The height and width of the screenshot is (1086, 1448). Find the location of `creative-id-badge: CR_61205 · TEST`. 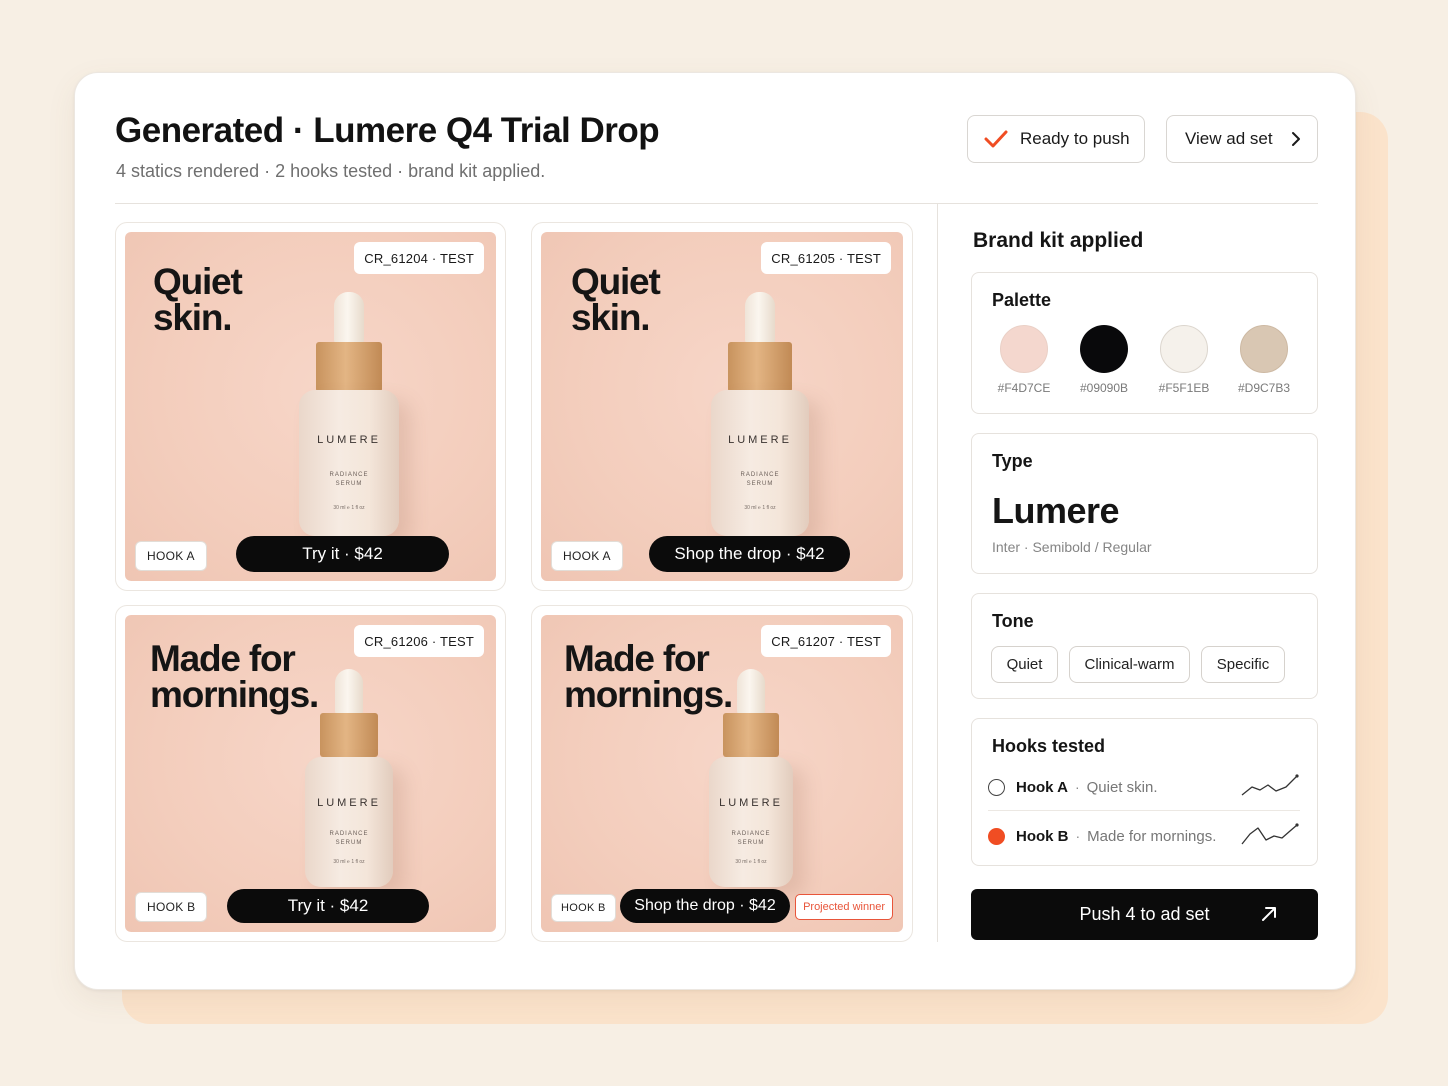

creative-id-badge: CR_61205 · TEST is located at coordinates (826, 258).